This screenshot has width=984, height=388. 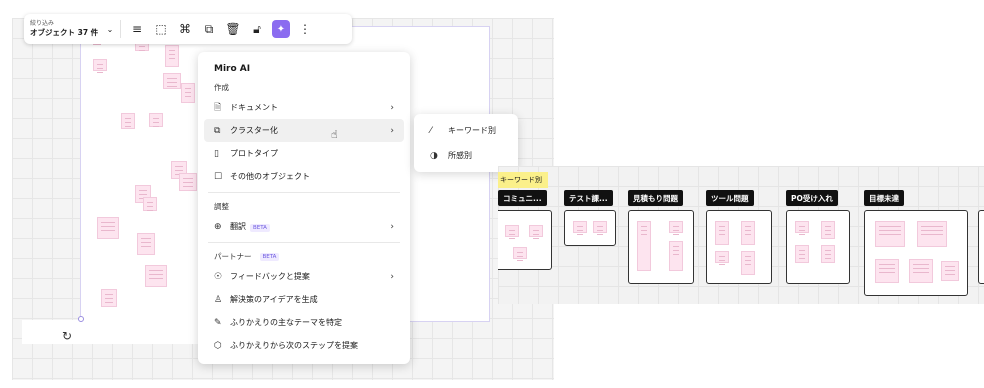 I want to click on submenu-item-label: 所感別, so click(x=460, y=155).